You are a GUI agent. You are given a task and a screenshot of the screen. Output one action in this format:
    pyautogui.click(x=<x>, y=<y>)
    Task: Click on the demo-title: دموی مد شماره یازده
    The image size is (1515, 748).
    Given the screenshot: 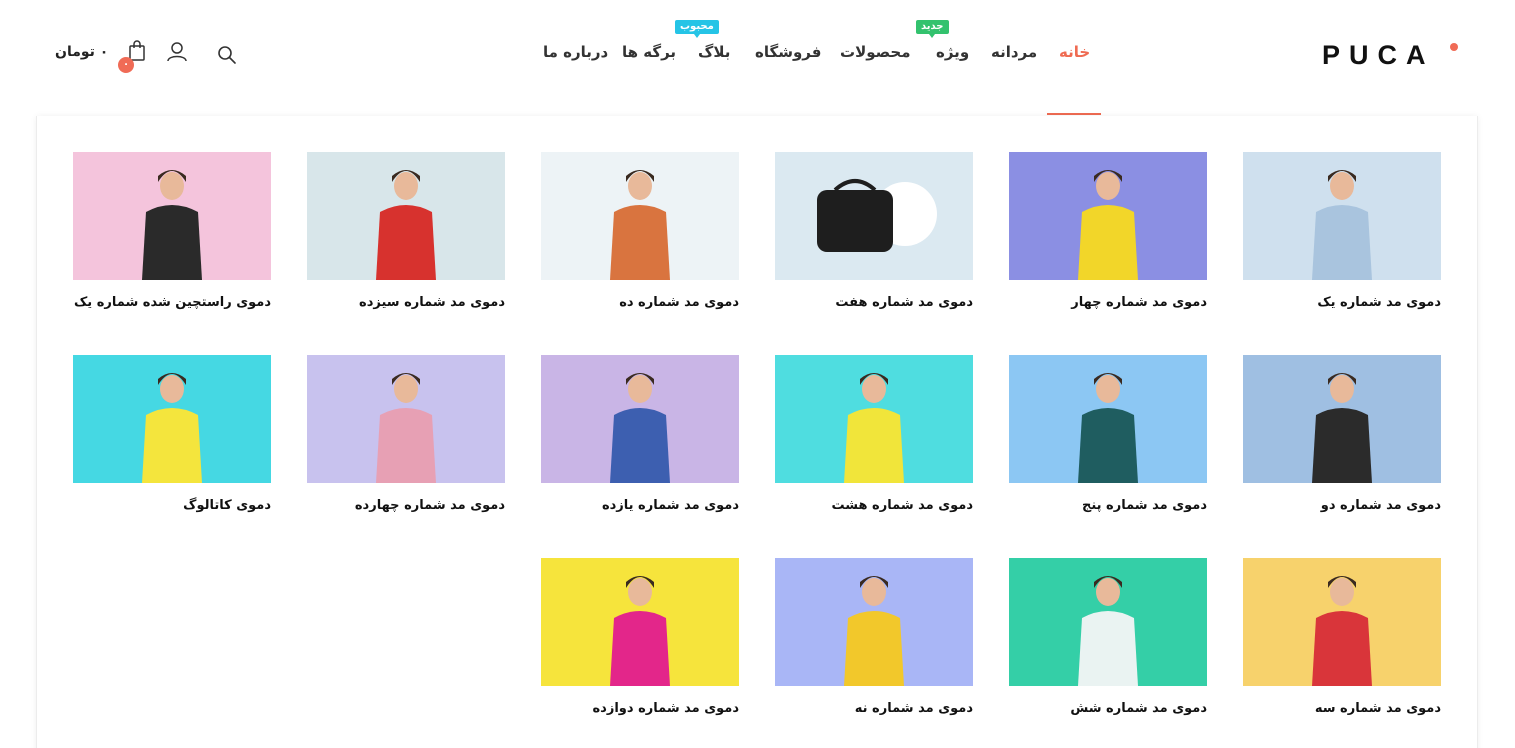 What is the action you would take?
    pyautogui.click(x=670, y=505)
    